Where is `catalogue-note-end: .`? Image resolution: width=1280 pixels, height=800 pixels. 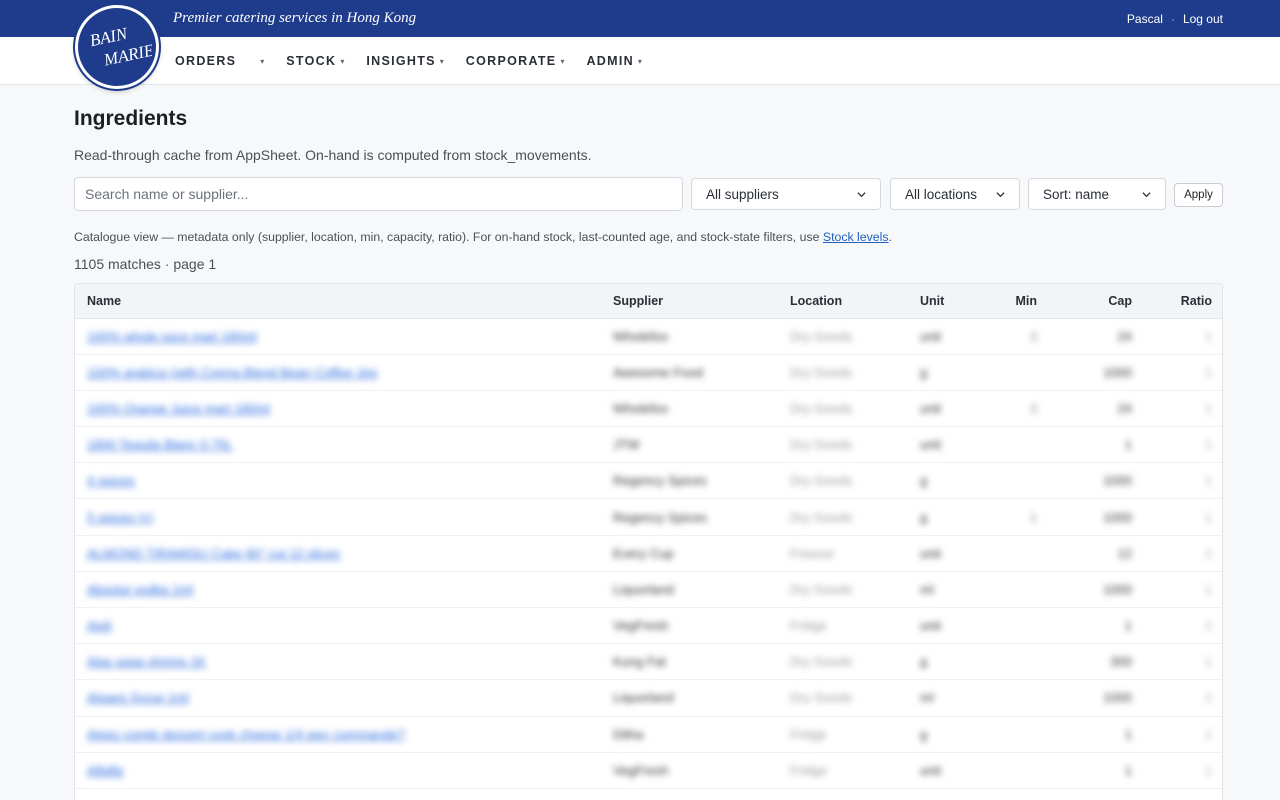 catalogue-note-end: . is located at coordinates (890, 237).